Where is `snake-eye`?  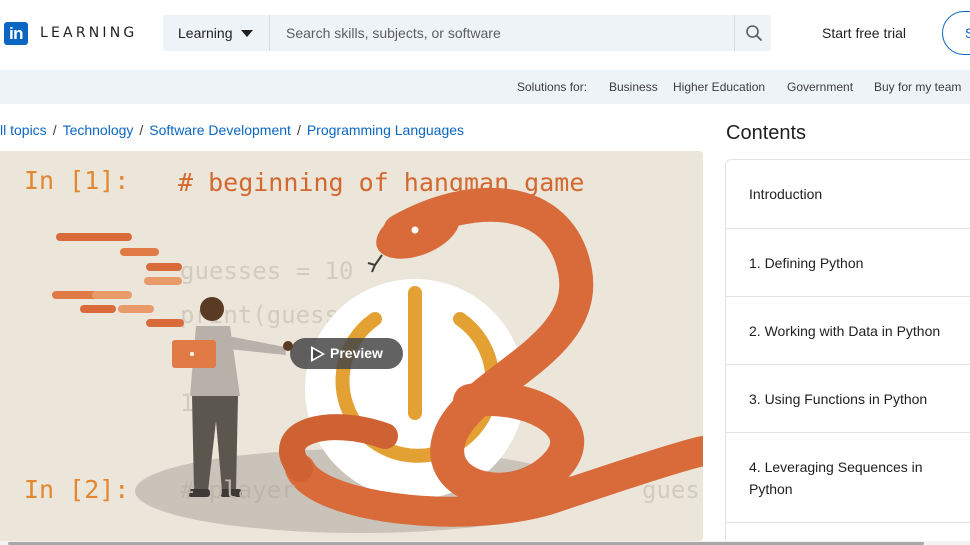 snake-eye is located at coordinates (415, 230).